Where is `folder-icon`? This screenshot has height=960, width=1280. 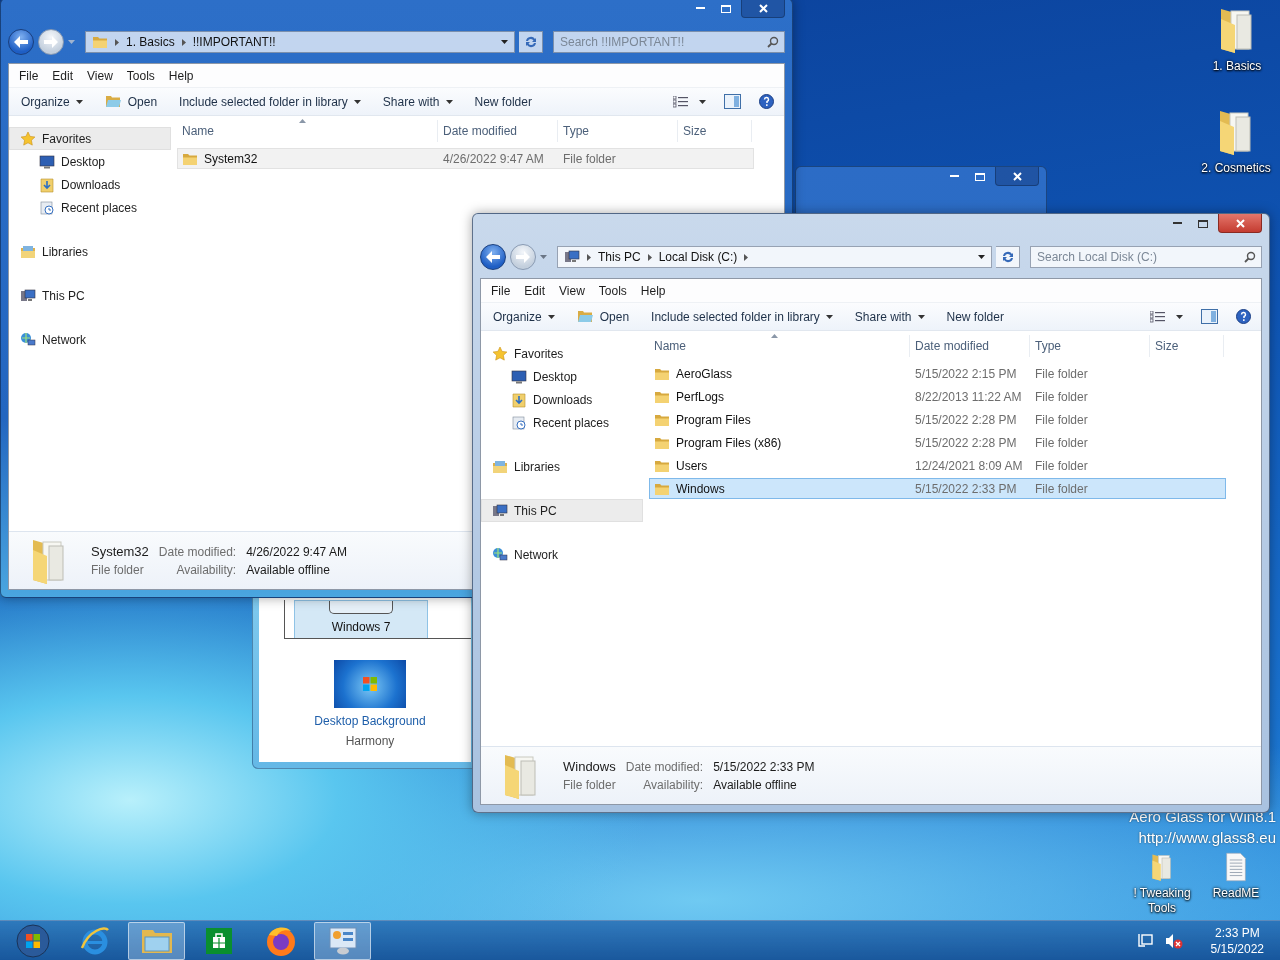
folder-icon is located at coordinates (1162, 867).